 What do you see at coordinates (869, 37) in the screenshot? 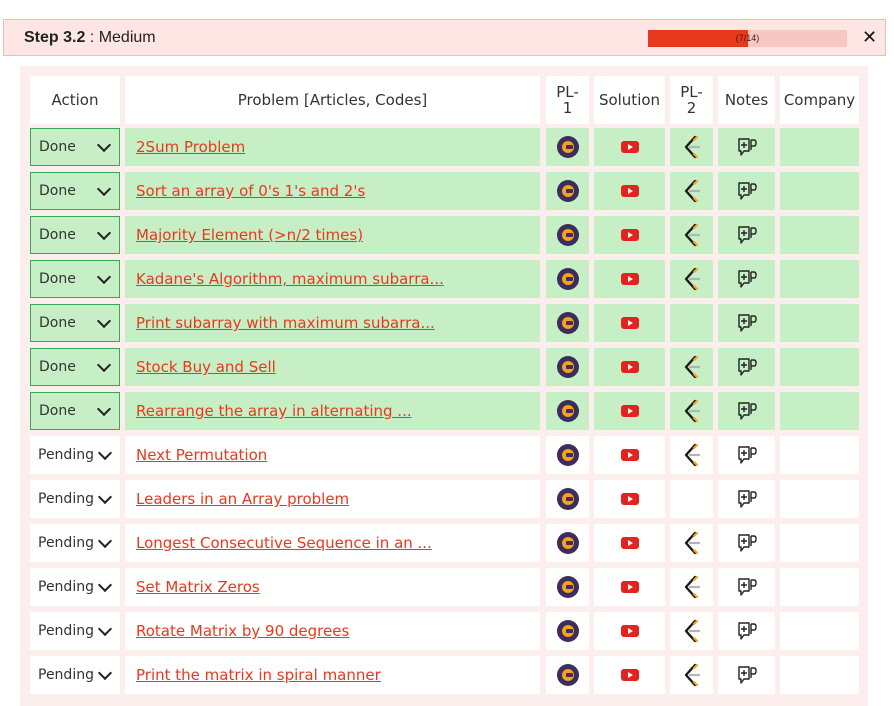
I see `close-icon: ✕` at bounding box center [869, 37].